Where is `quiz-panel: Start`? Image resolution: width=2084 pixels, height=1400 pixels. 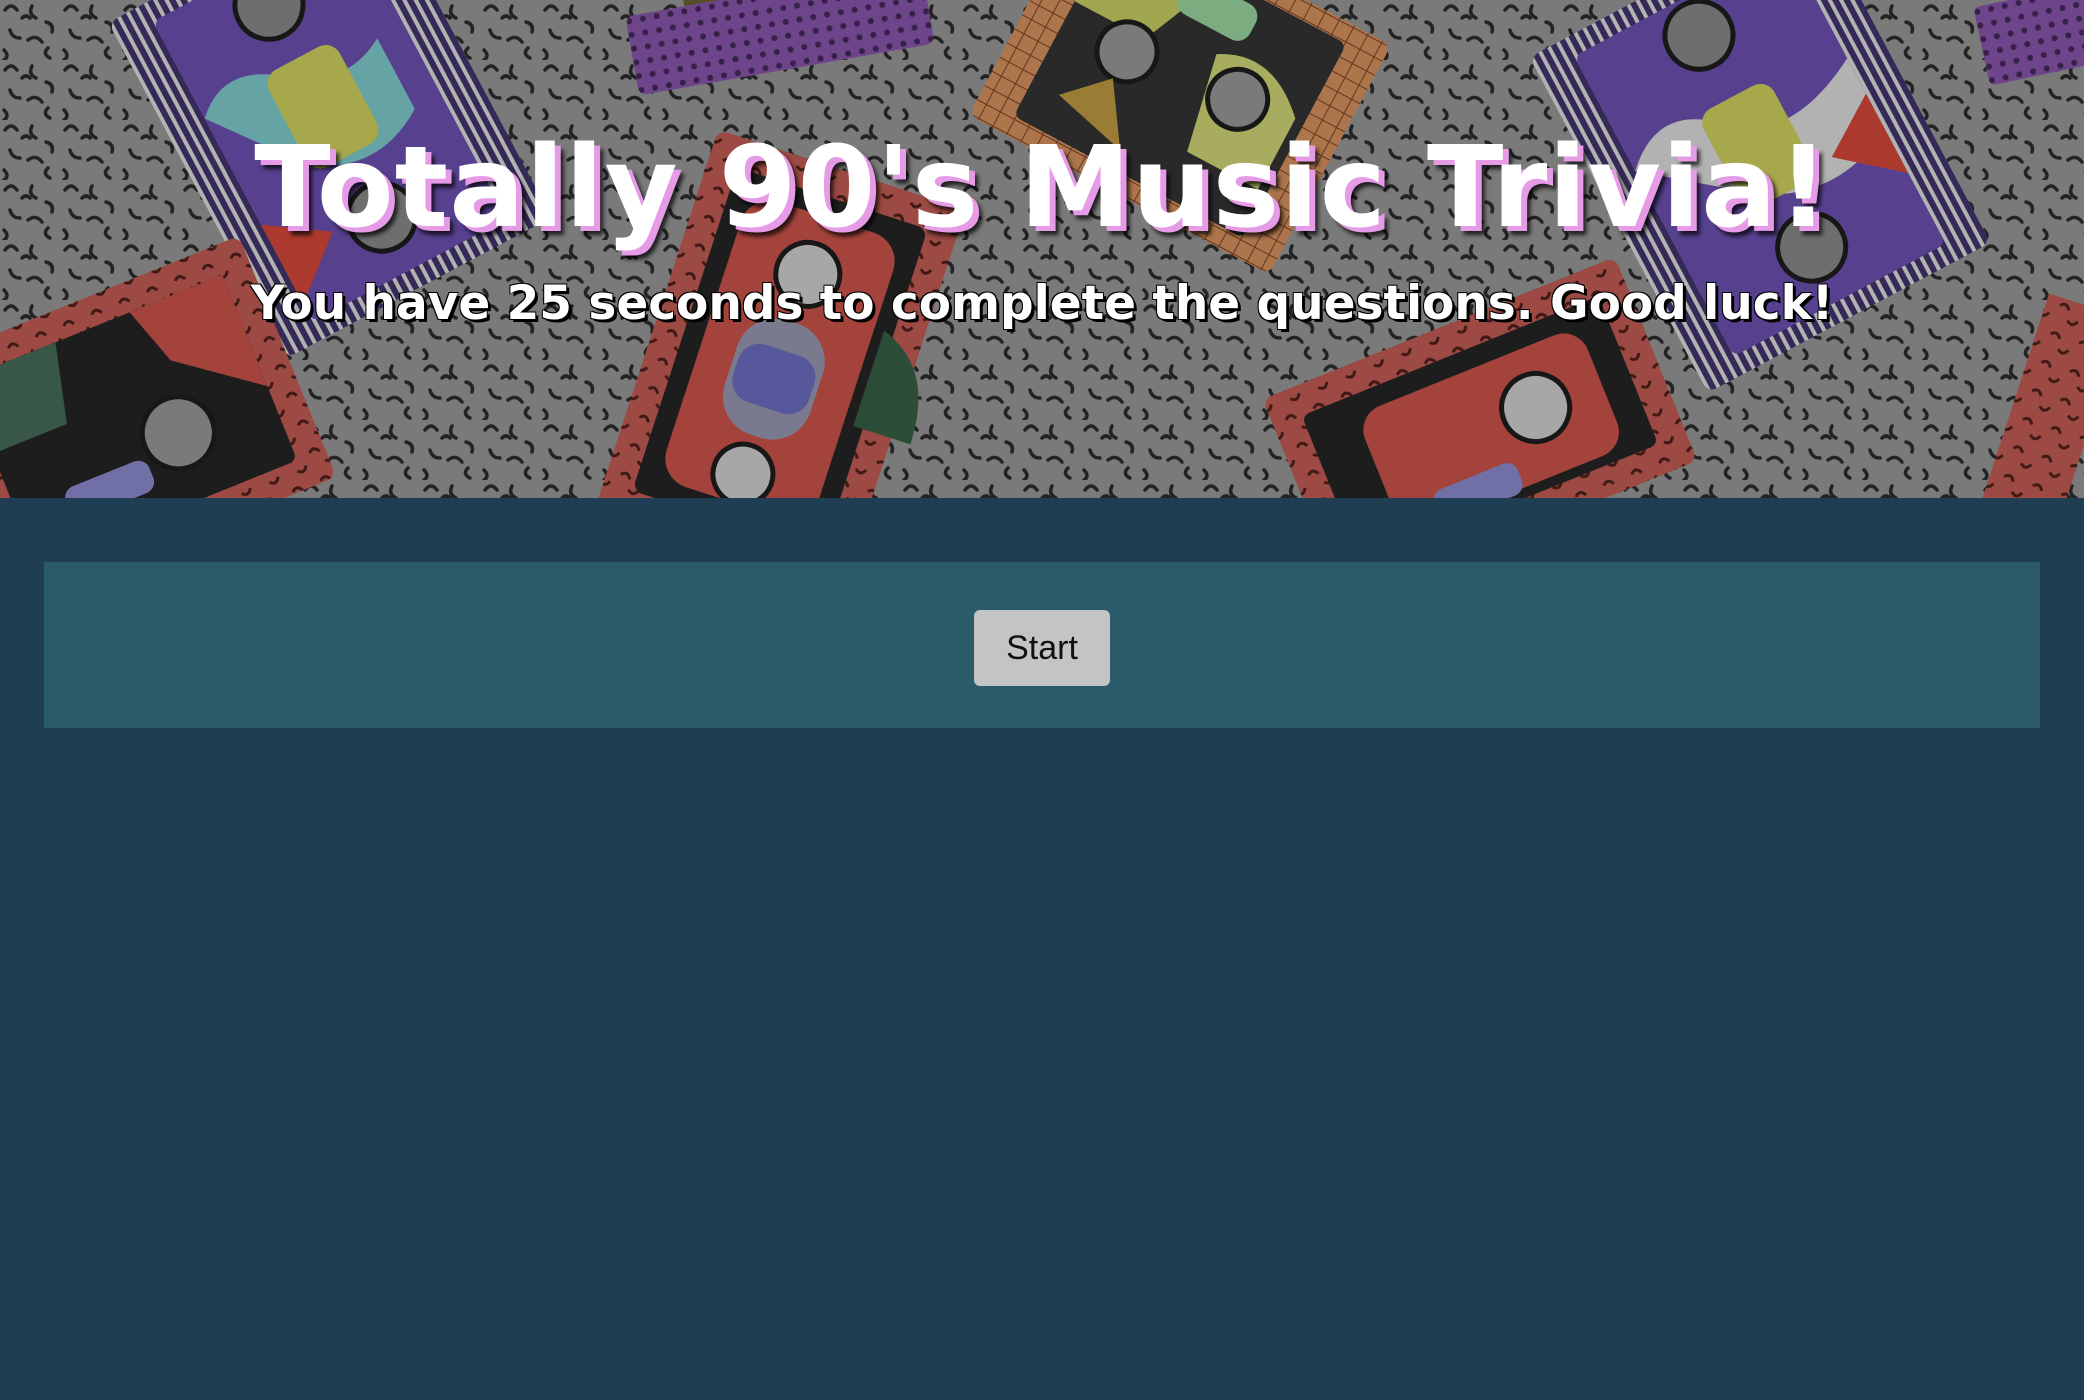 quiz-panel: Start is located at coordinates (1042, 645).